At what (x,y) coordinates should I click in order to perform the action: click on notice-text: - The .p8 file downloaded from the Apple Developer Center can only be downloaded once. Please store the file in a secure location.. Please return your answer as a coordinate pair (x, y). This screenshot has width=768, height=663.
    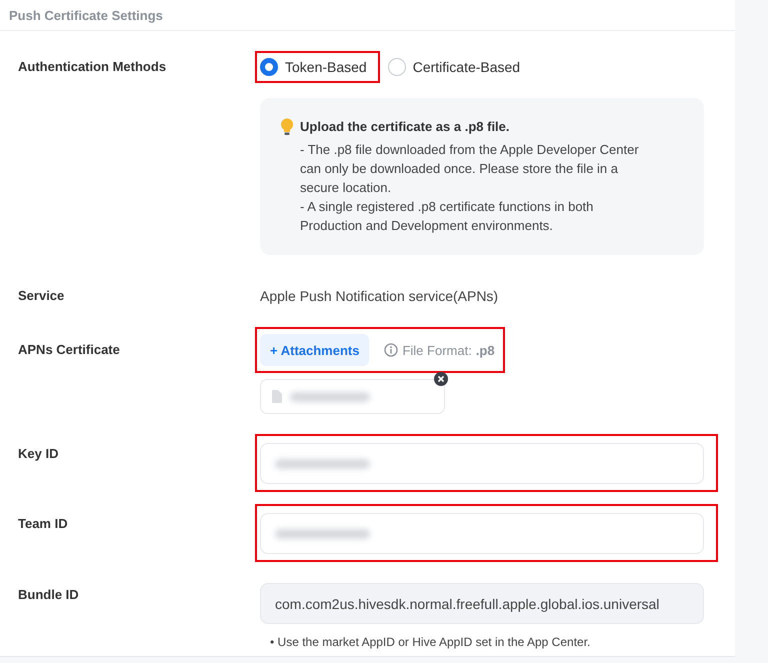
    Looking at the image, I should click on (470, 169).